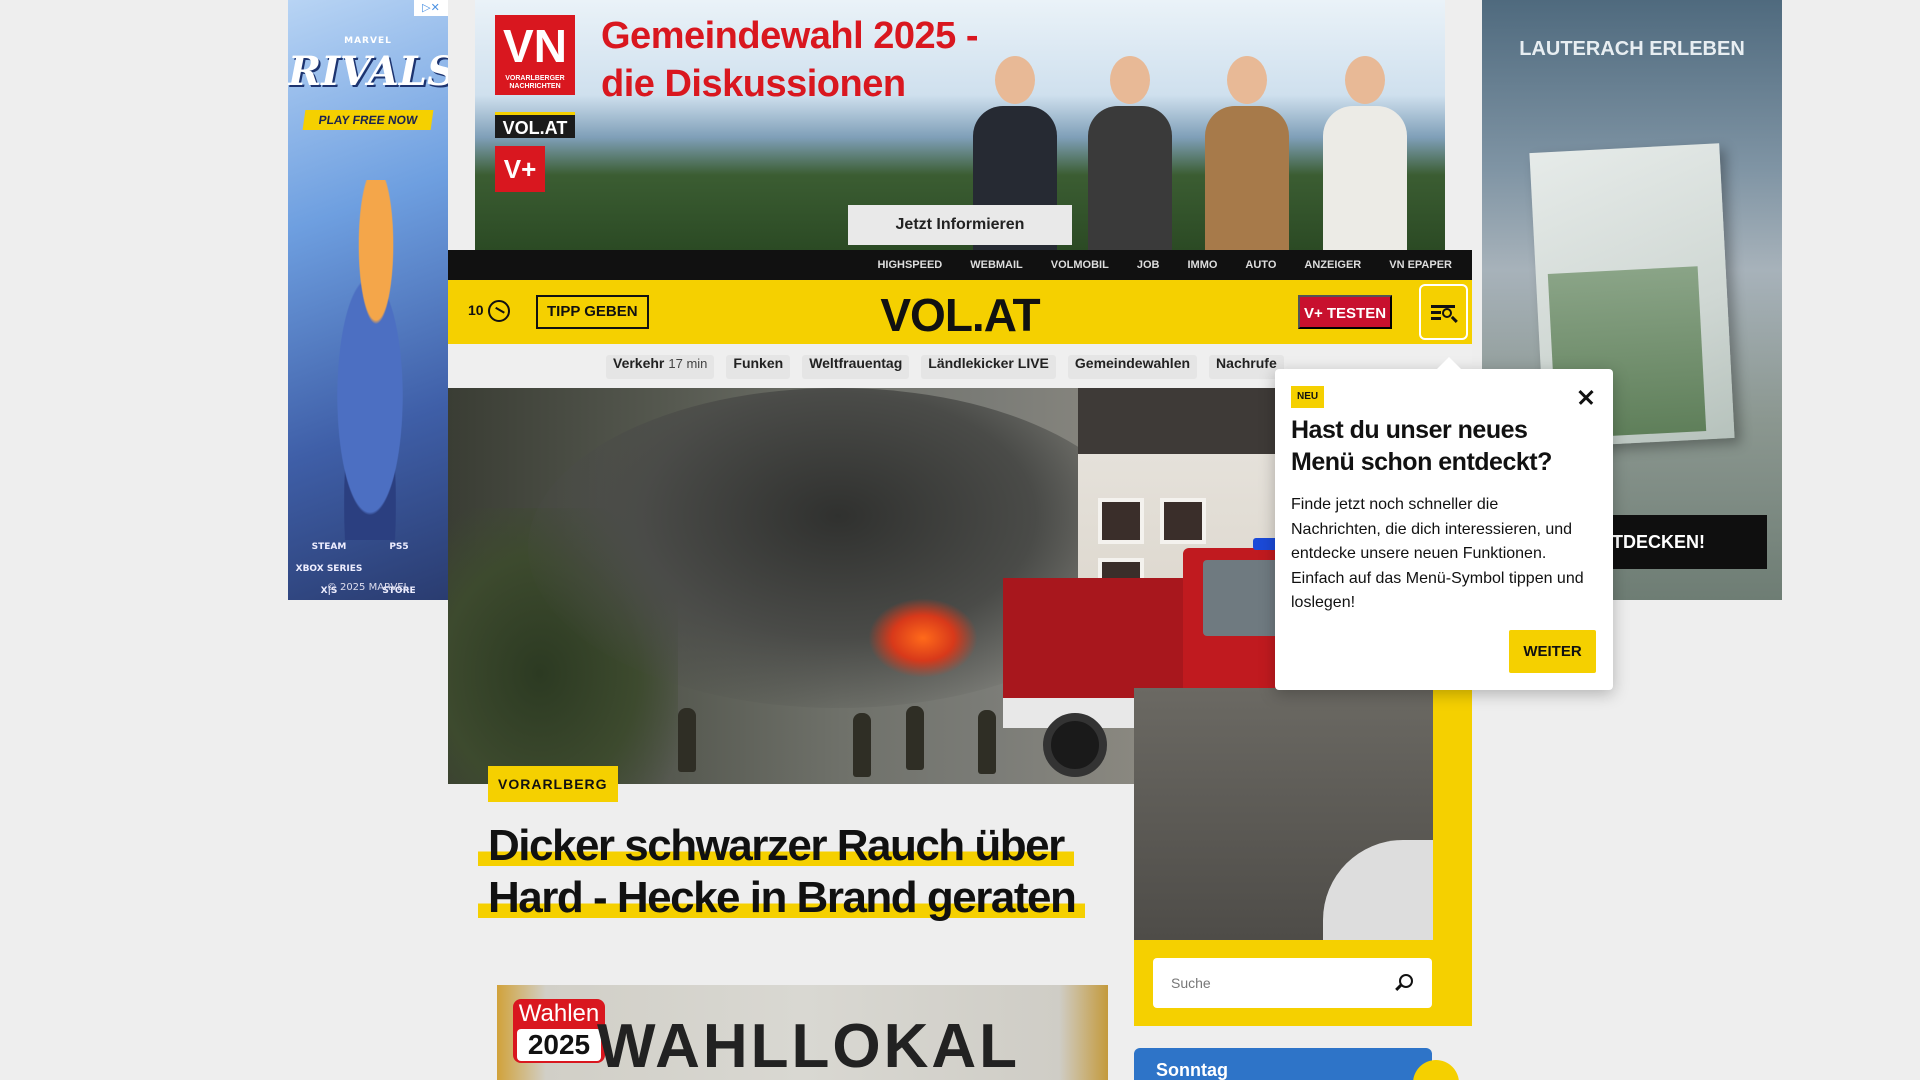 The width and height of the screenshot is (1920, 1080). Describe the element at coordinates (535, 125) in the screenshot. I see `volat-mini-logo: VOL.AT` at that location.